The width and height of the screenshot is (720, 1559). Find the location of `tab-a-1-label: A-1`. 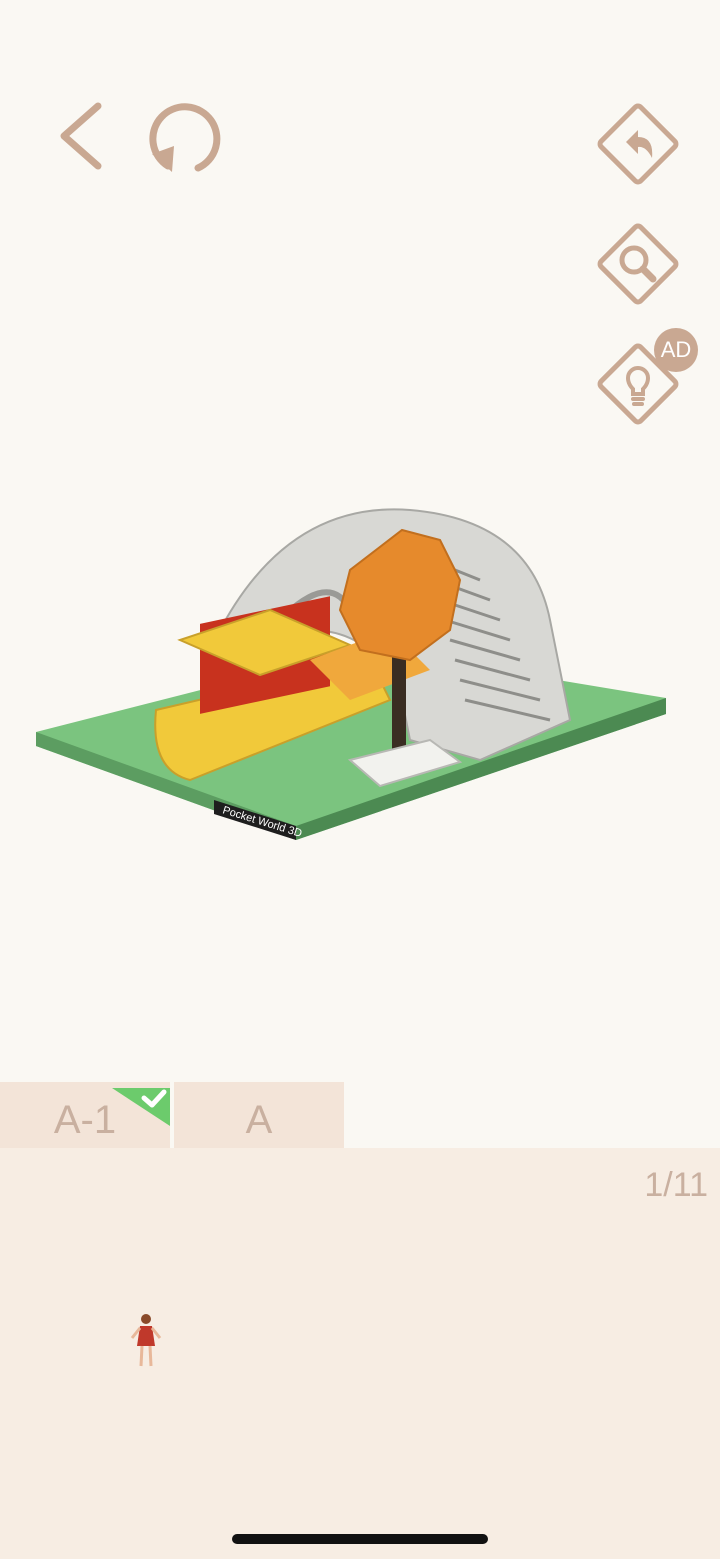

tab-a-1-label: A-1 is located at coordinates (85, 1120).